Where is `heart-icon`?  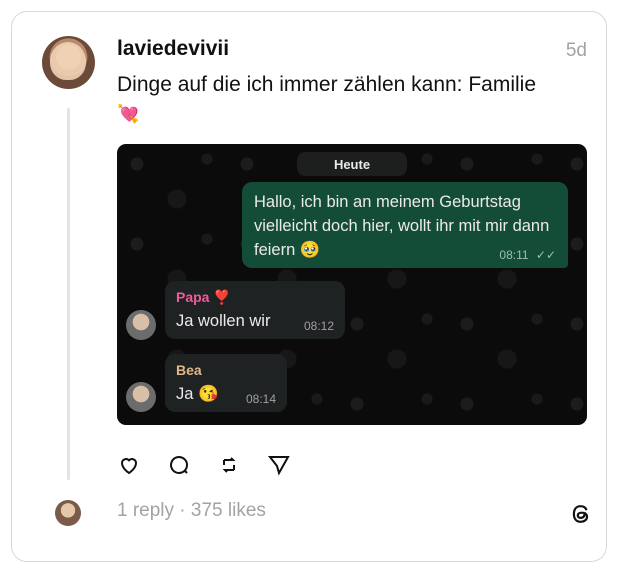
heart-icon is located at coordinates (129, 466).